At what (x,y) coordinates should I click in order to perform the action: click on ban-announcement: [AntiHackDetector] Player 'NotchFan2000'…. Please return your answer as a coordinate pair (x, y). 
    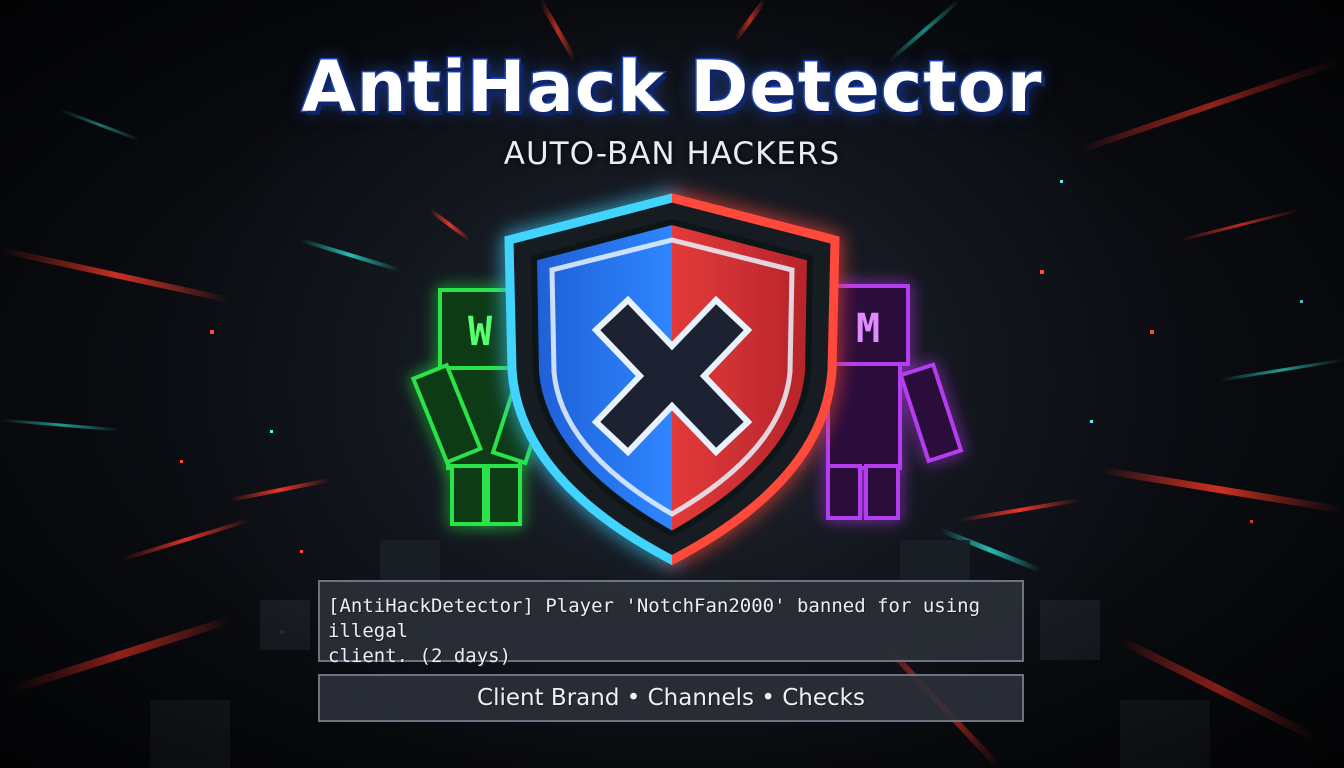
    Looking at the image, I should click on (654, 631).